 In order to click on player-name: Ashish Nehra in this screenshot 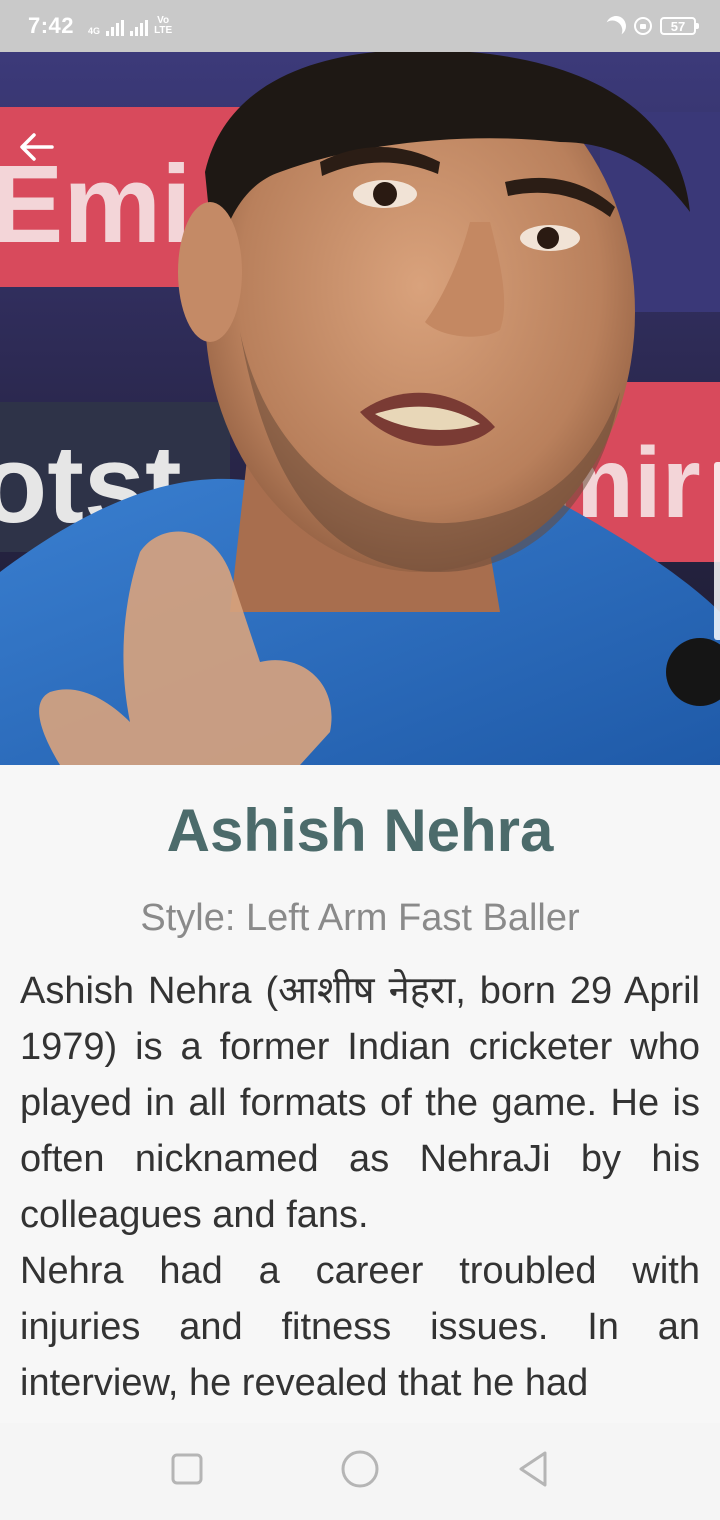, I will do `click(360, 830)`.